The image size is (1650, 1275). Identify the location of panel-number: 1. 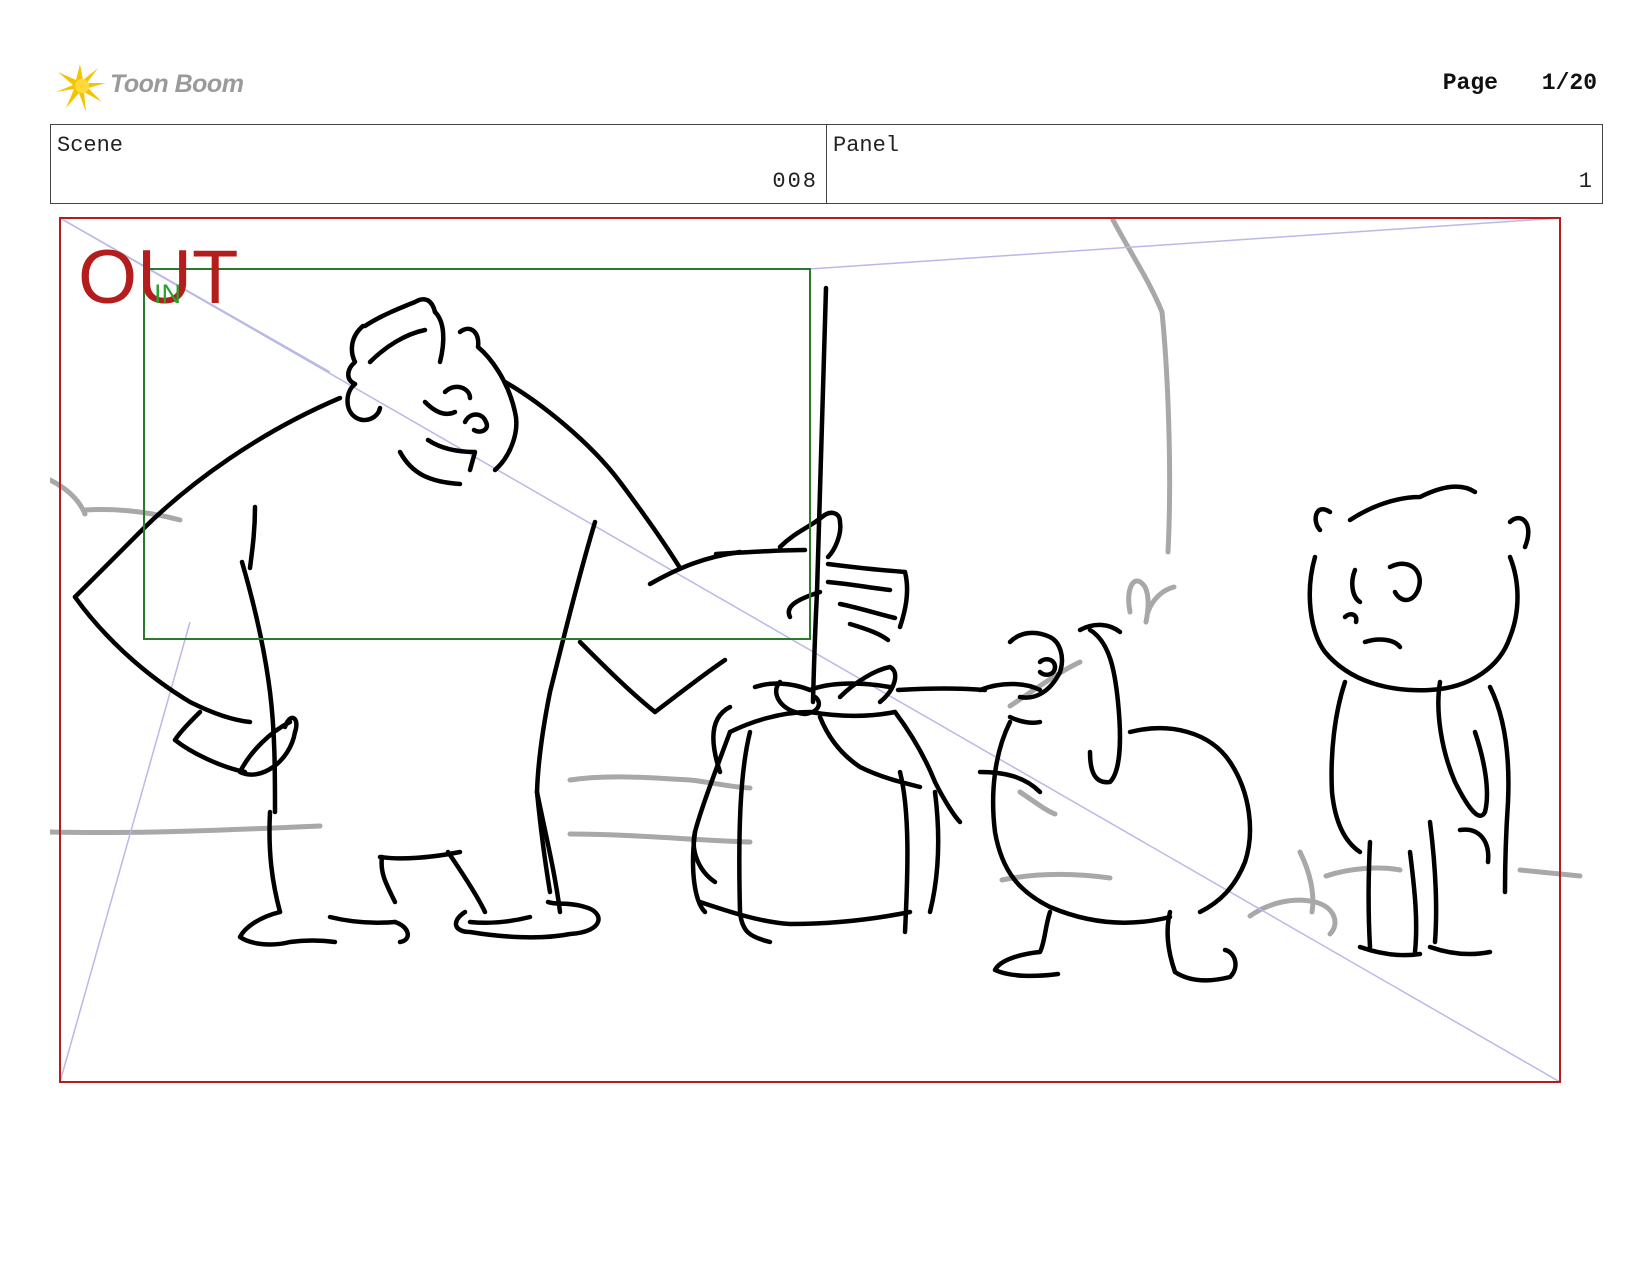
(1586, 181).